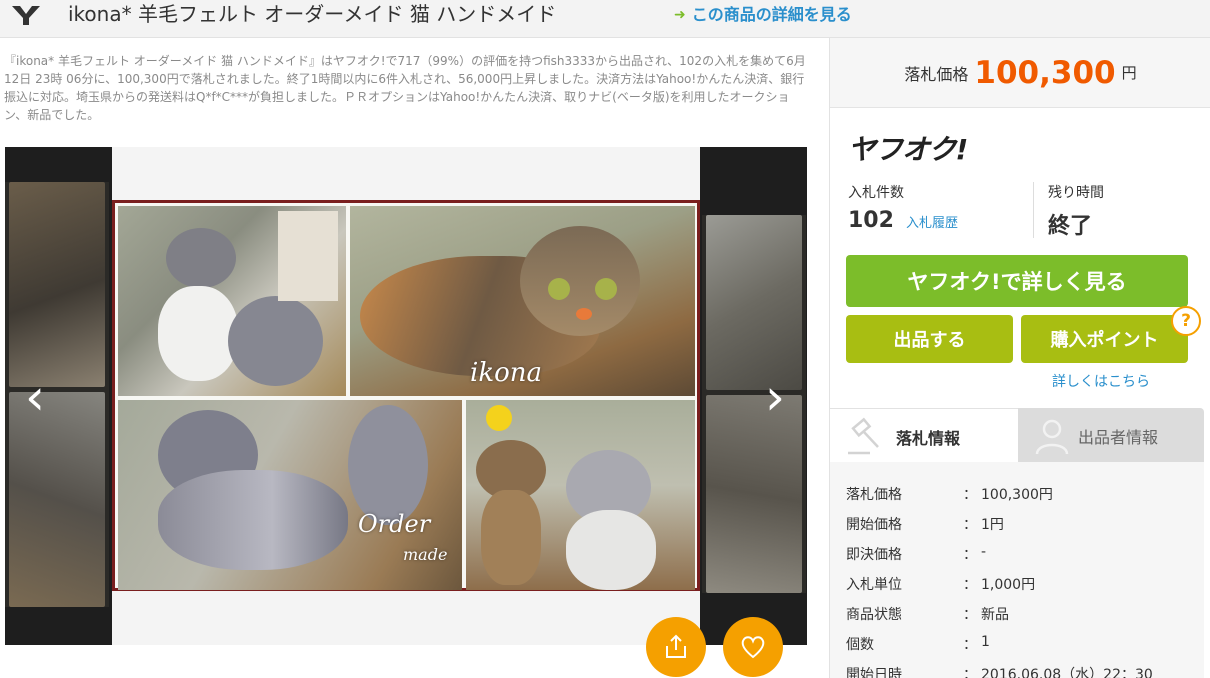 The width and height of the screenshot is (1210, 678). I want to click on more-info-link: 詳しくはこちら, so click(1101, 381).